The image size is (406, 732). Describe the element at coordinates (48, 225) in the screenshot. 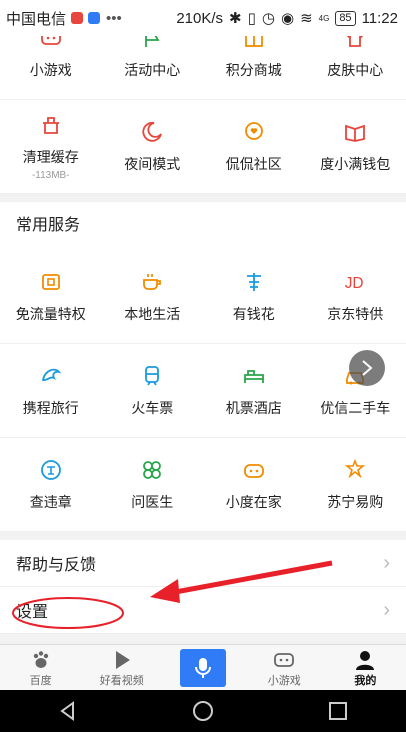

I see `services-title: 常用服务` at that location.